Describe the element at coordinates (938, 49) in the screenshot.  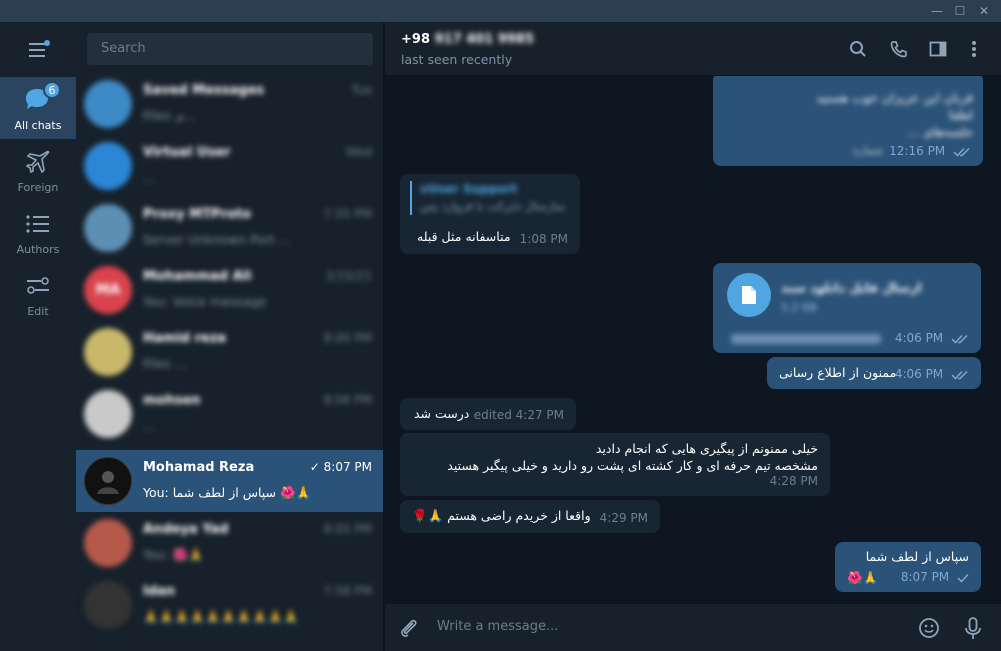
I see `toggle-sidebar-button` at that location.